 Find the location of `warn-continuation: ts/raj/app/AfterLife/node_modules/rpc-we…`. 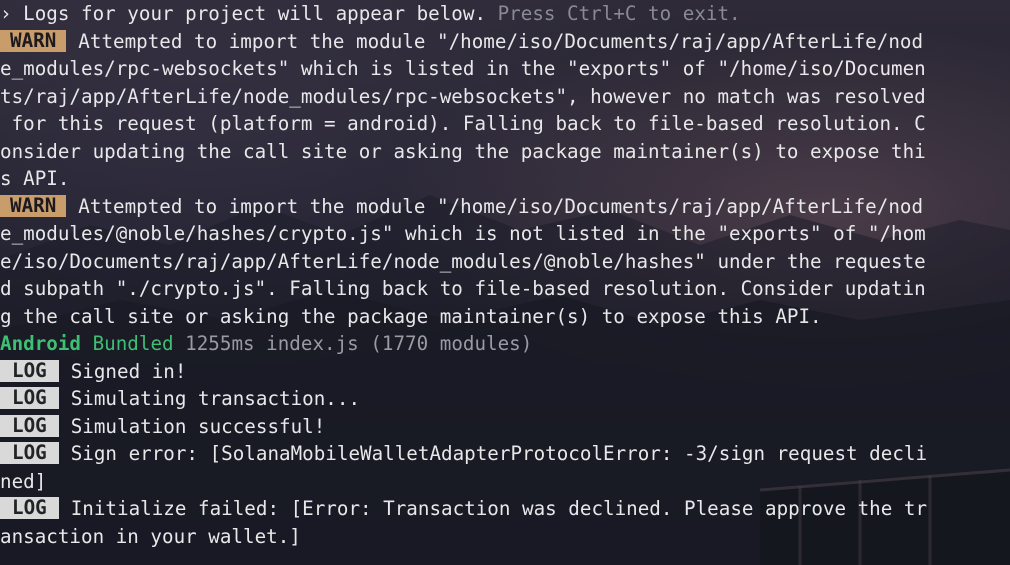

warn-continuation: ts/raj/app/AfterLife/node_modules/rpc-we… is located at coordinates (463, 96).